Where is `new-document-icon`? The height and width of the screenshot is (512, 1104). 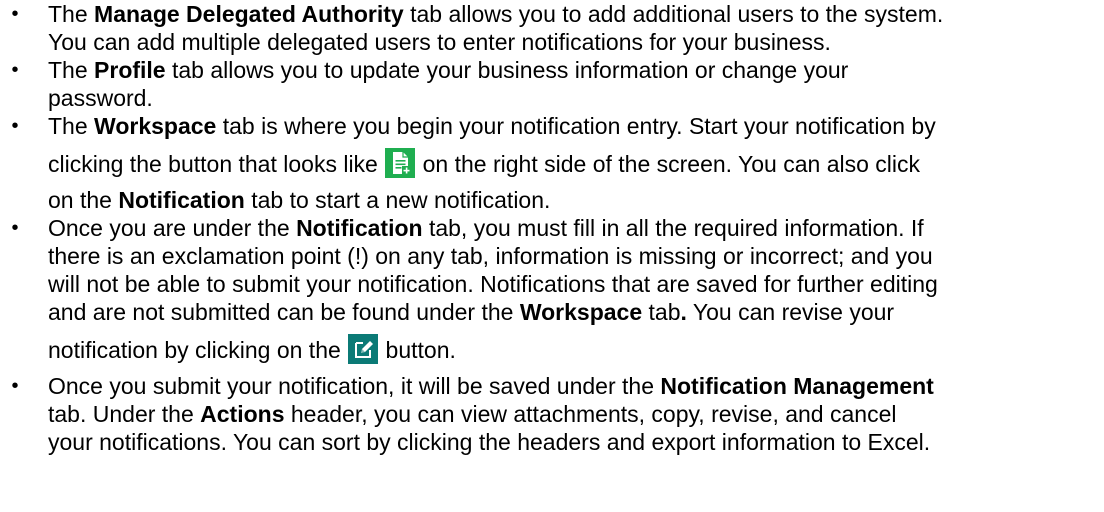
new-document-icon is located at coordinates (400, 163).